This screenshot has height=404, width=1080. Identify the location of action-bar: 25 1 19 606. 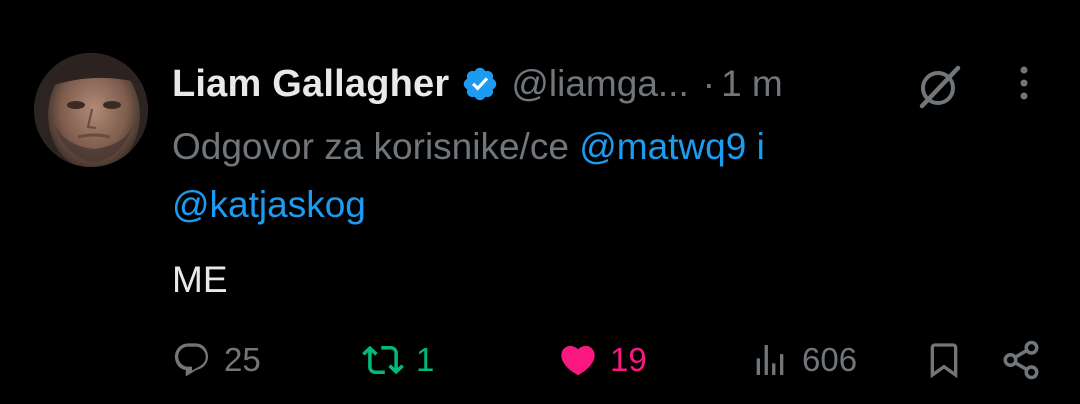
(540, 360).